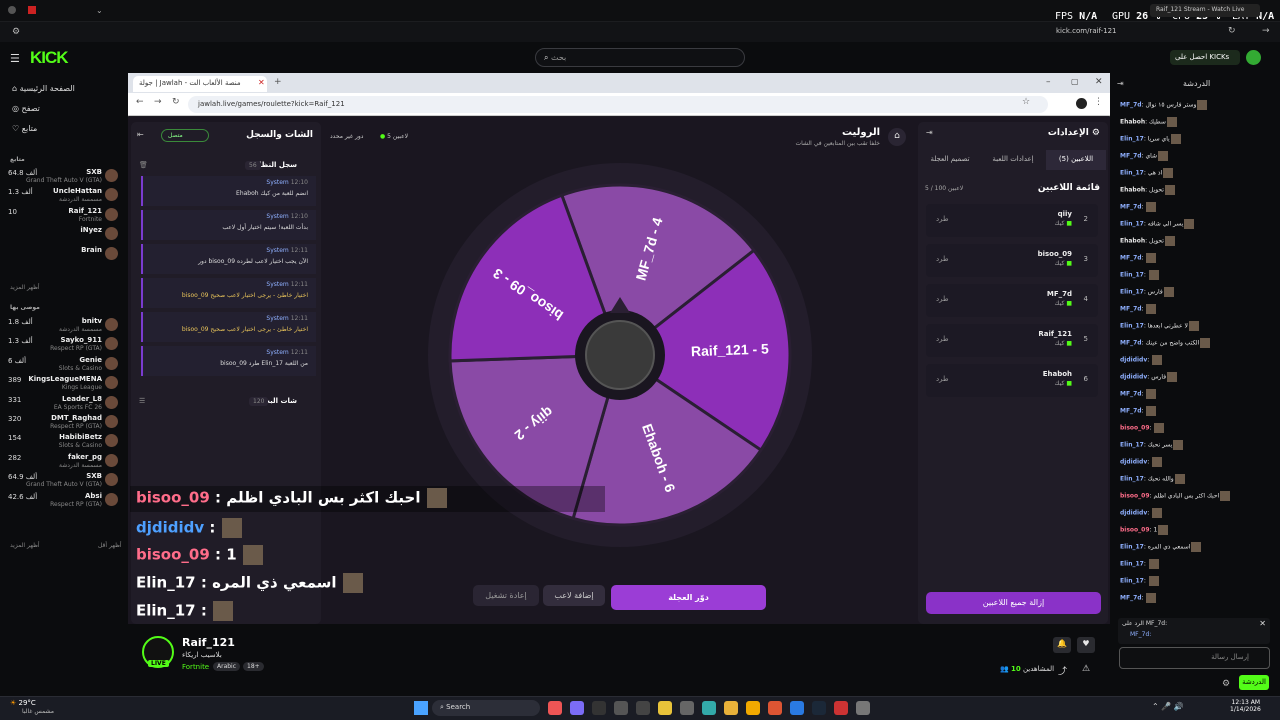  I want to click on back-icon: ←, so click(140, 102).